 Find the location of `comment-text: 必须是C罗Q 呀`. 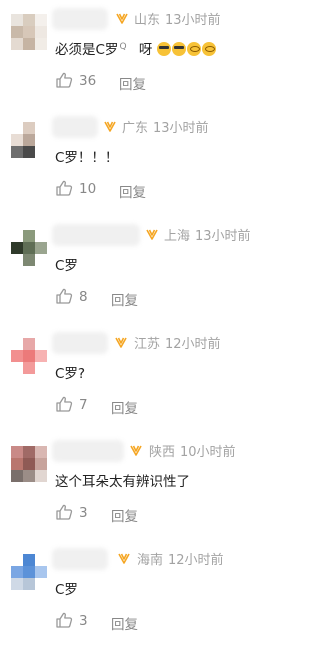

comment-text: 必须是C罗Q 呀 is located at coordinates (136, 48).